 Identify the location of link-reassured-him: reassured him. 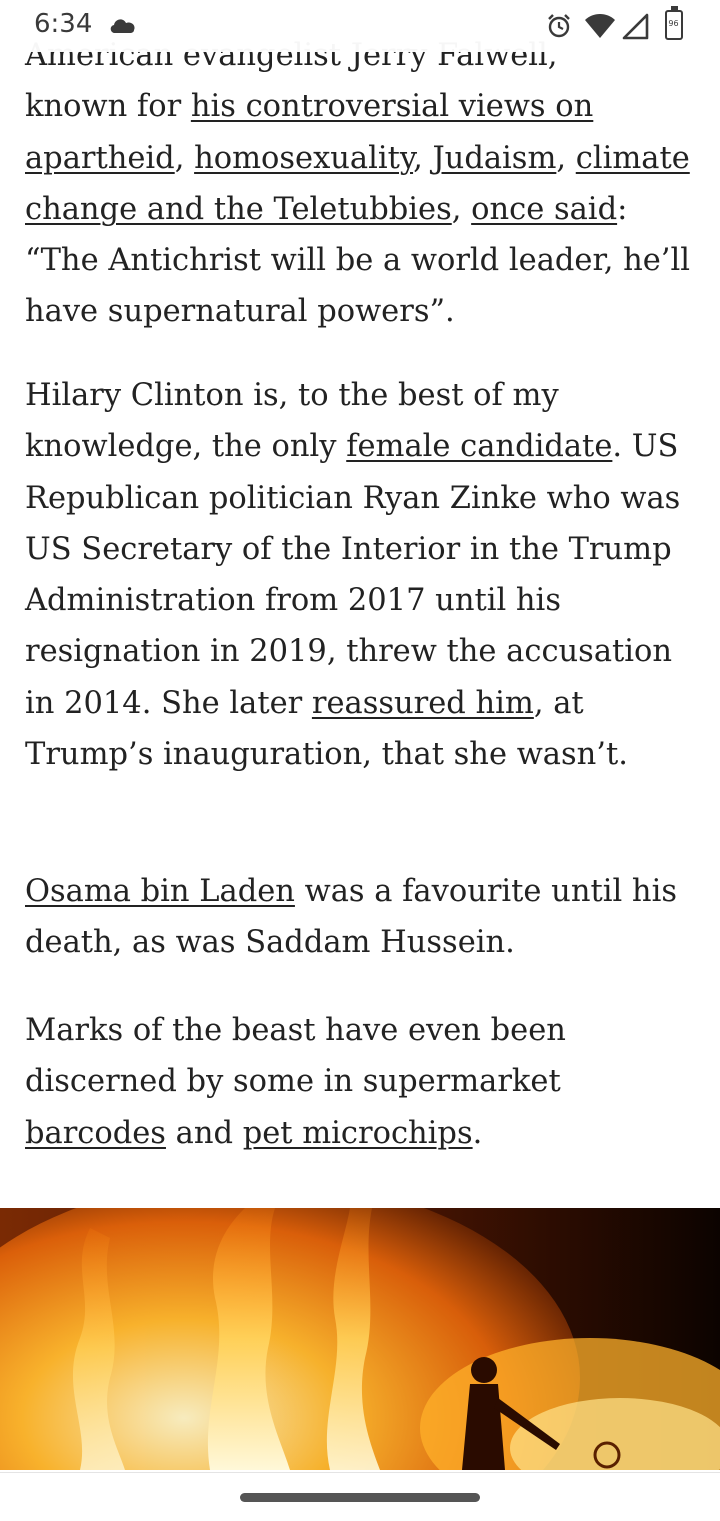
(423, 703).